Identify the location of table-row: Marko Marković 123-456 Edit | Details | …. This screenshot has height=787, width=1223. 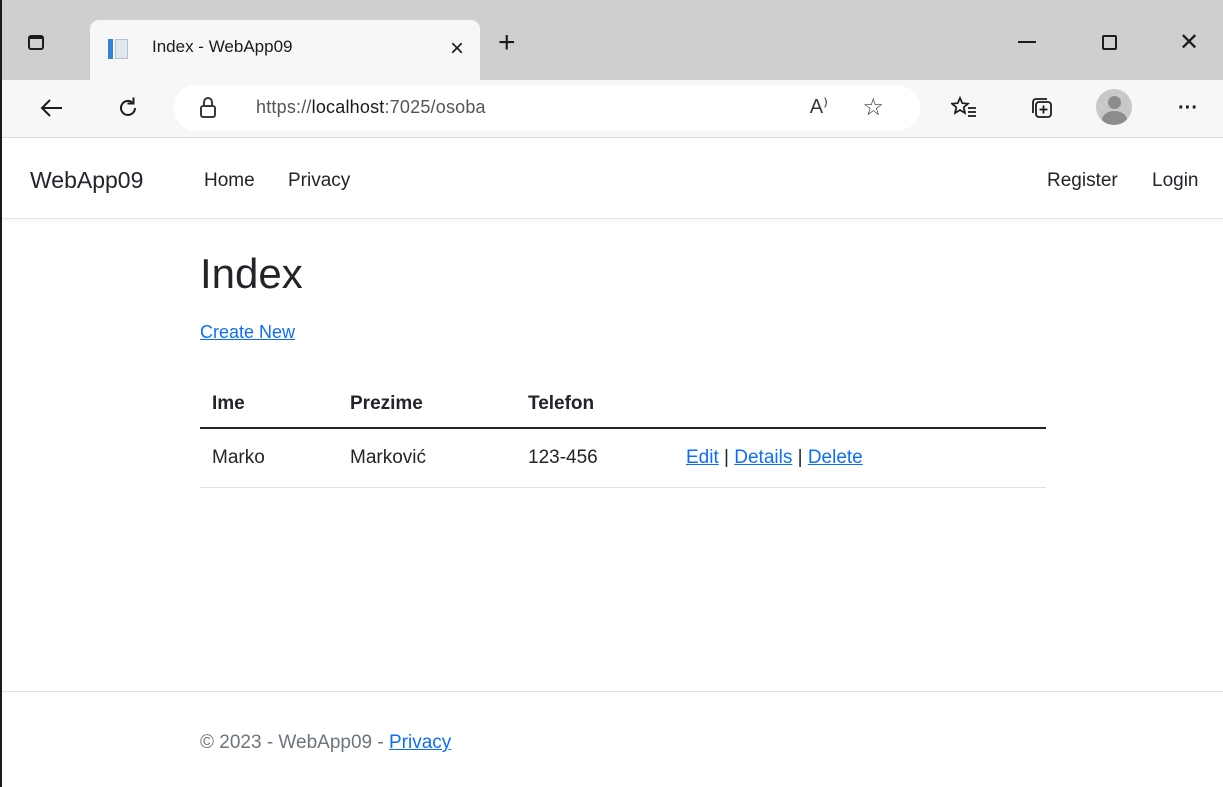
(623, 458).